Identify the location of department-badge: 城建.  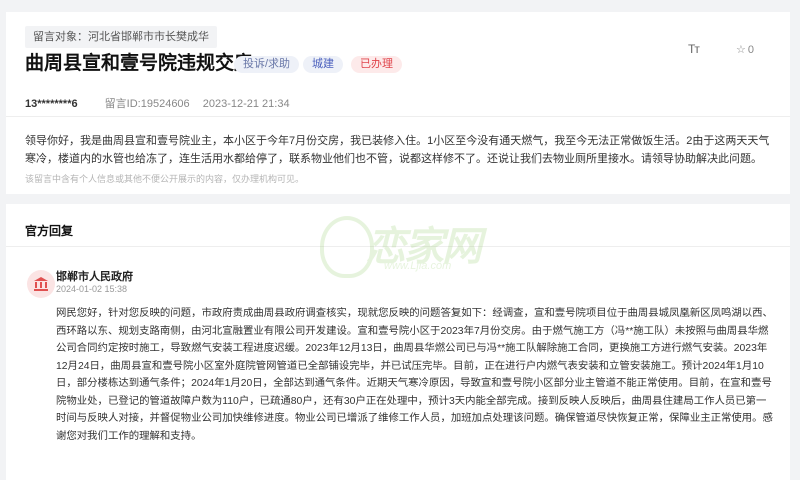
(323, 64).